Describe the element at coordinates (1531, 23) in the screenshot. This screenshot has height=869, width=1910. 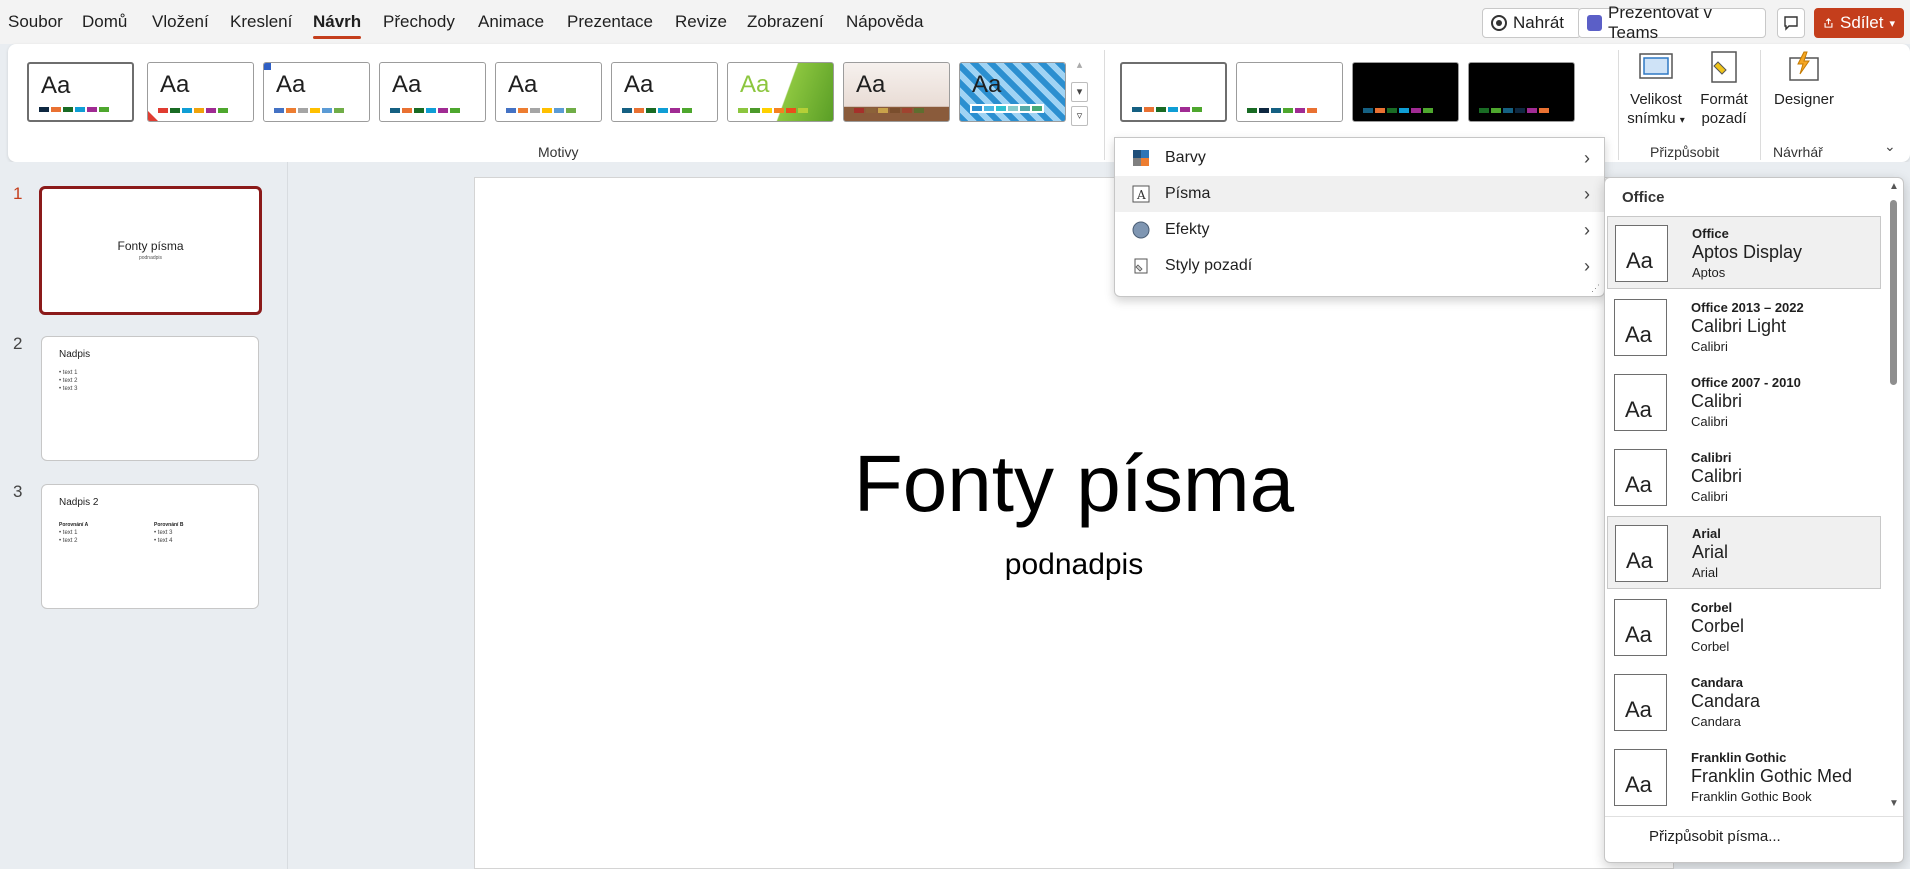
I see `record-button: Nahrát` at that location.